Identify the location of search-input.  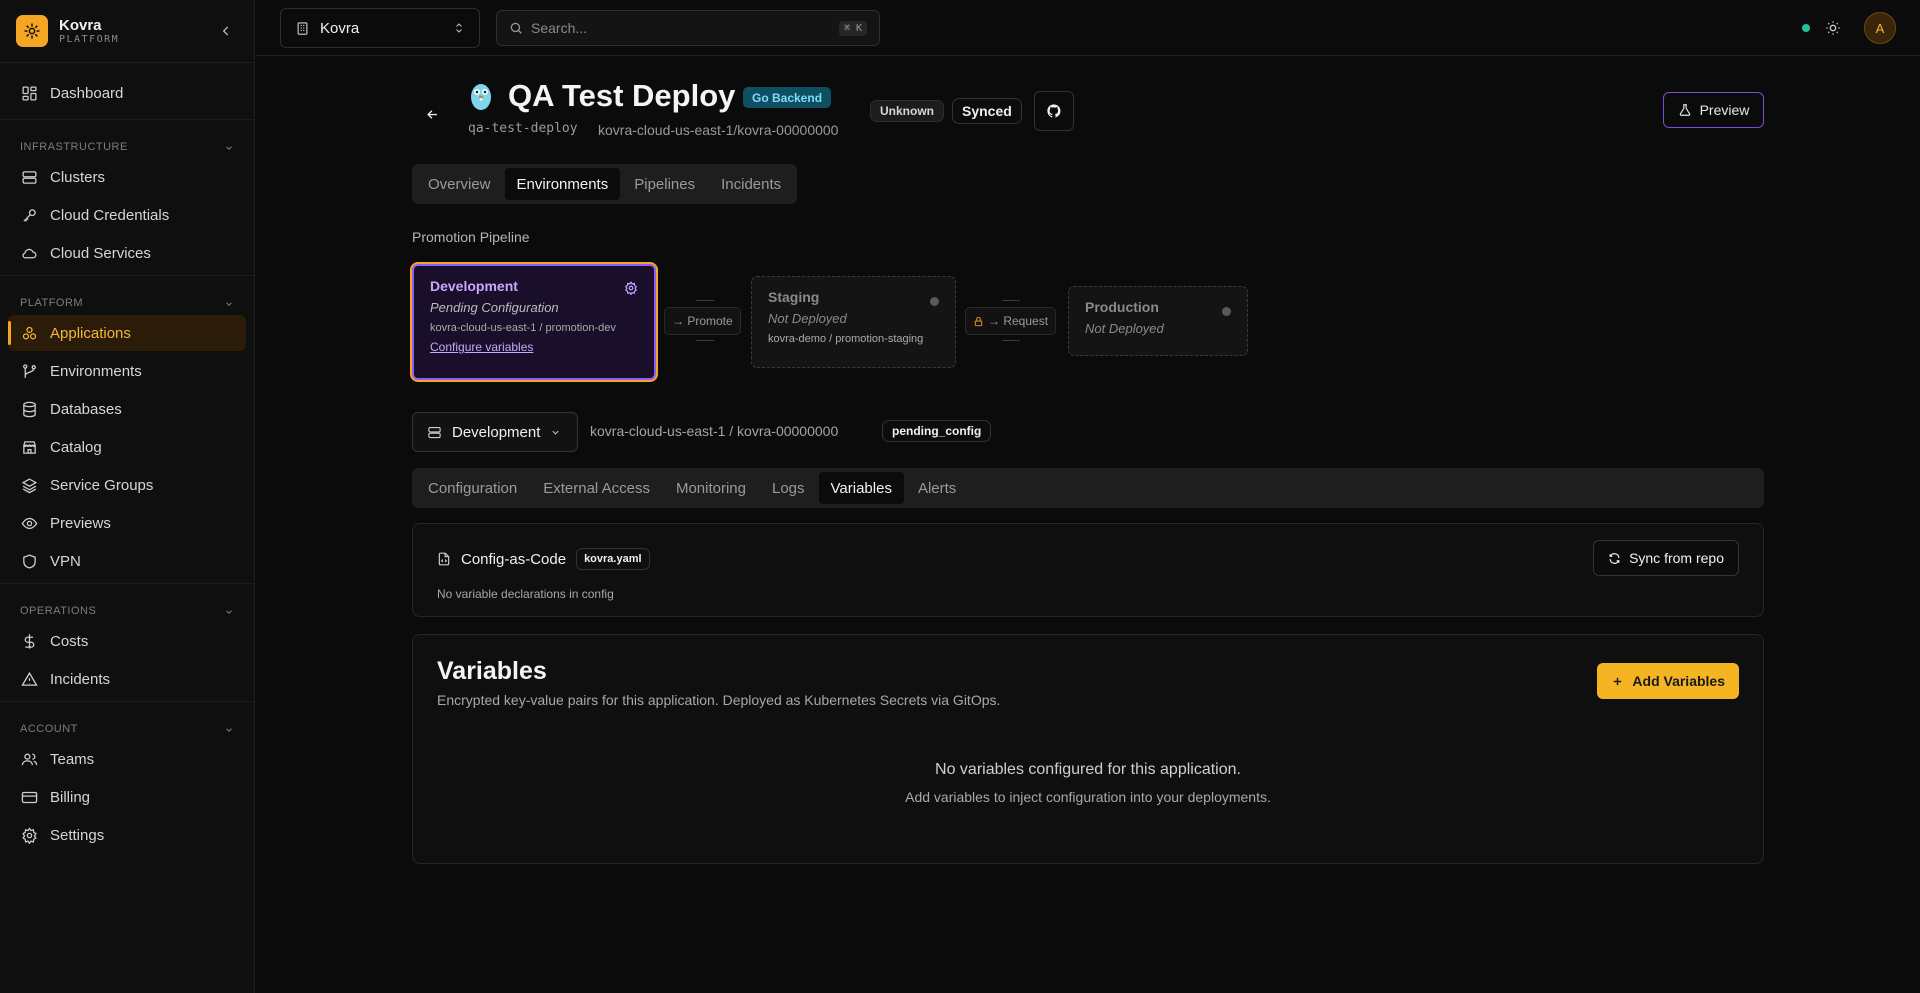
(685, 28).